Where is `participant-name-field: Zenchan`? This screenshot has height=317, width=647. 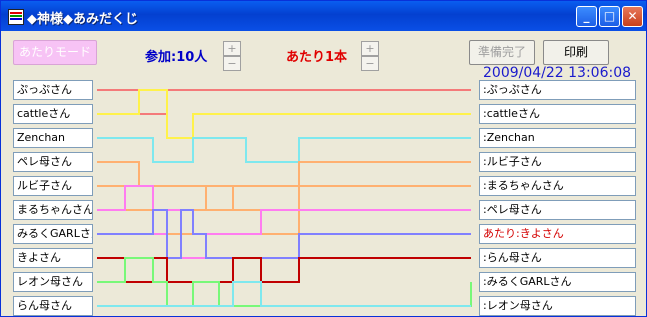 participant-name-field: Zenchan is located at coordinates (53, 138).